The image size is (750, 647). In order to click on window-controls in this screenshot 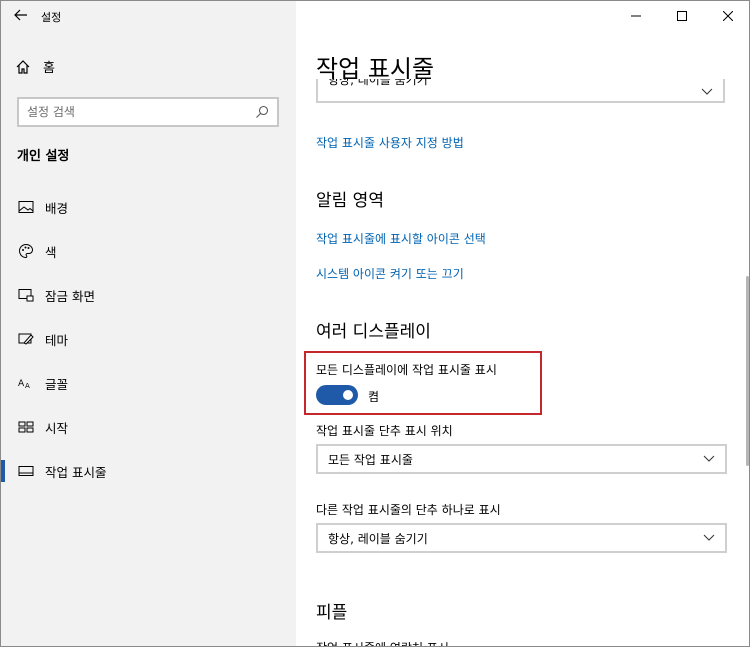, I will do `click(681, 17)`.